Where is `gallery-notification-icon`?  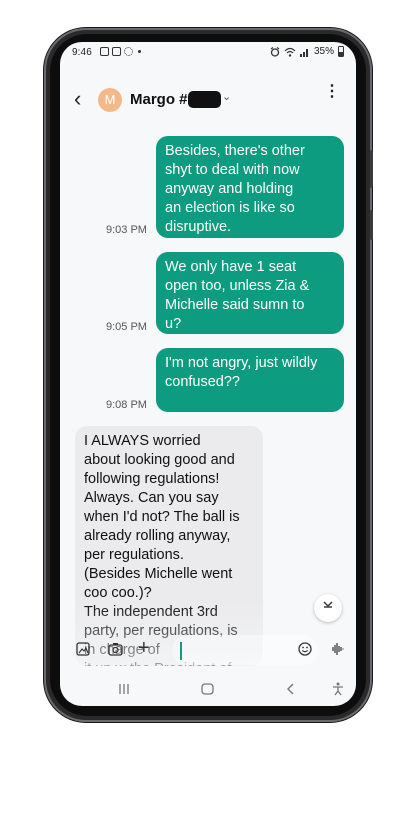 gallery-notification-icon is located at coordinates (104, 51).